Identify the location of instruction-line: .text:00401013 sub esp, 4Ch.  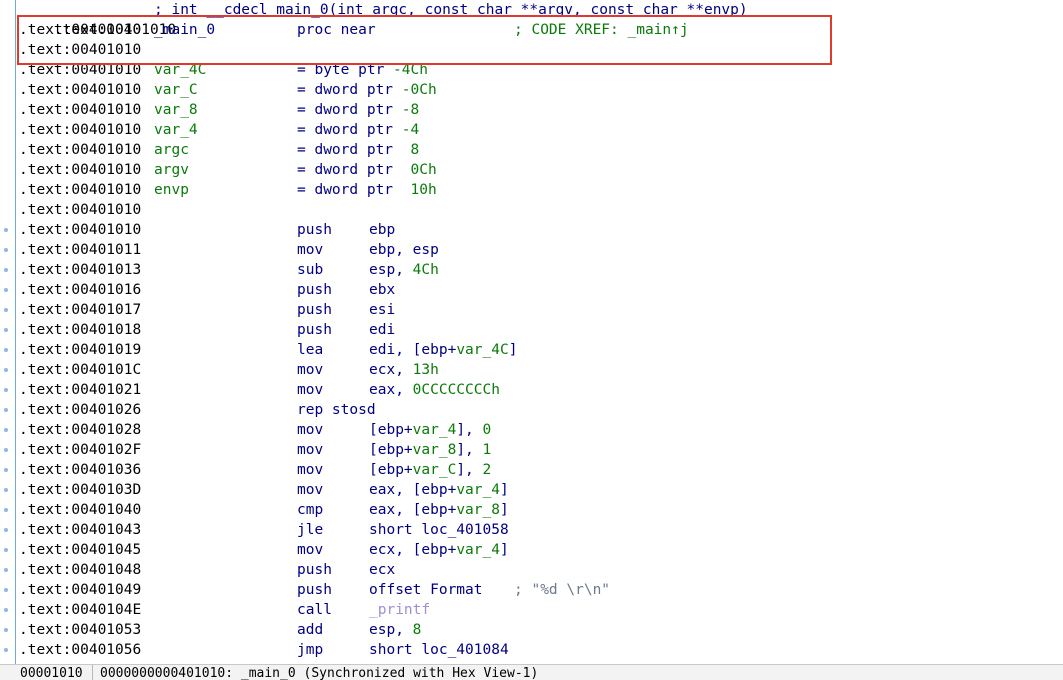
(229, 270).